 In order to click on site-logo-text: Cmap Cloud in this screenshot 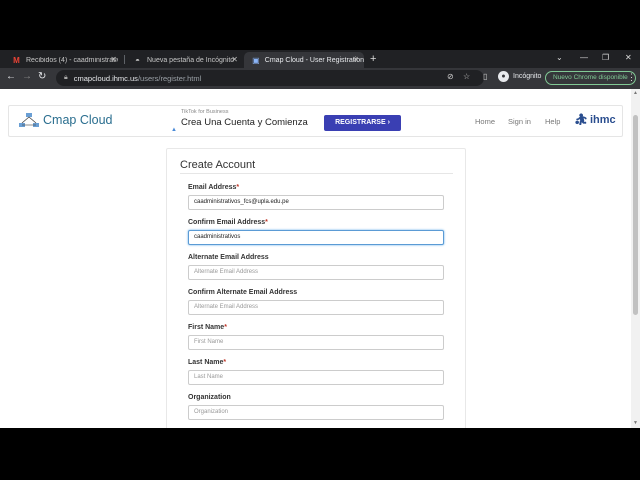, I will do `click(77, 120)`.